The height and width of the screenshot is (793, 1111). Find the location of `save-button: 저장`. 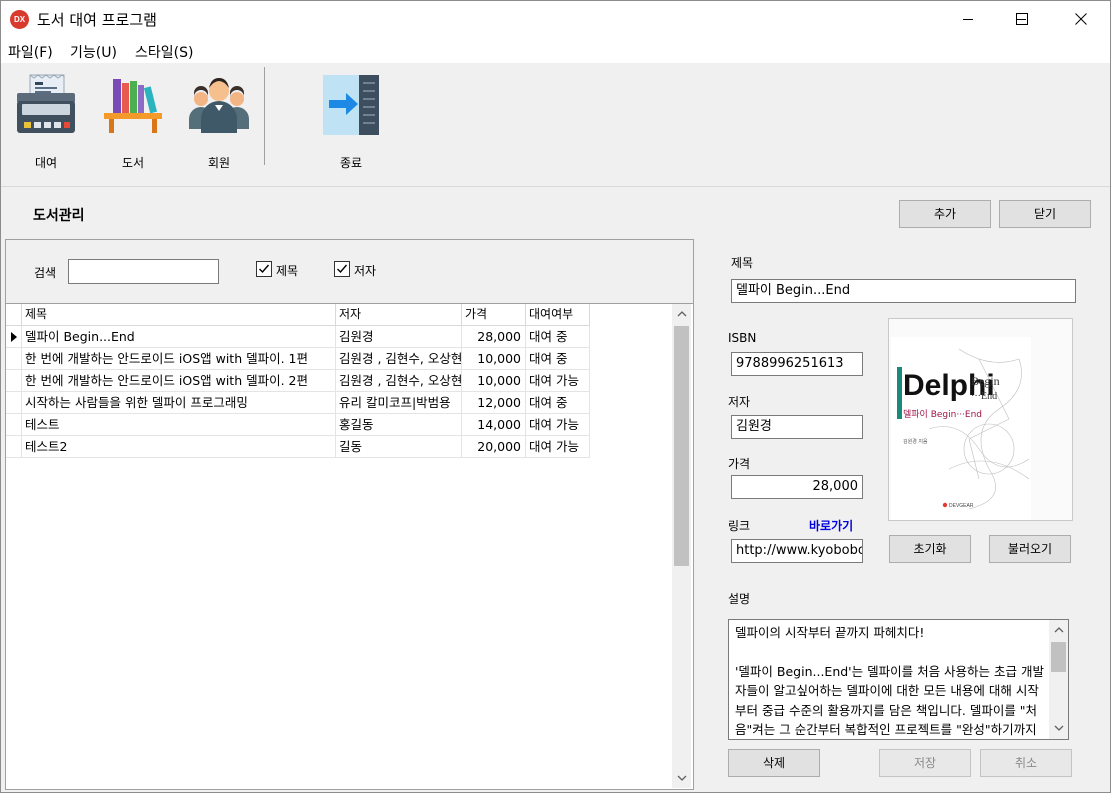

save-button: 저장 is located at coordinates (925, 763).